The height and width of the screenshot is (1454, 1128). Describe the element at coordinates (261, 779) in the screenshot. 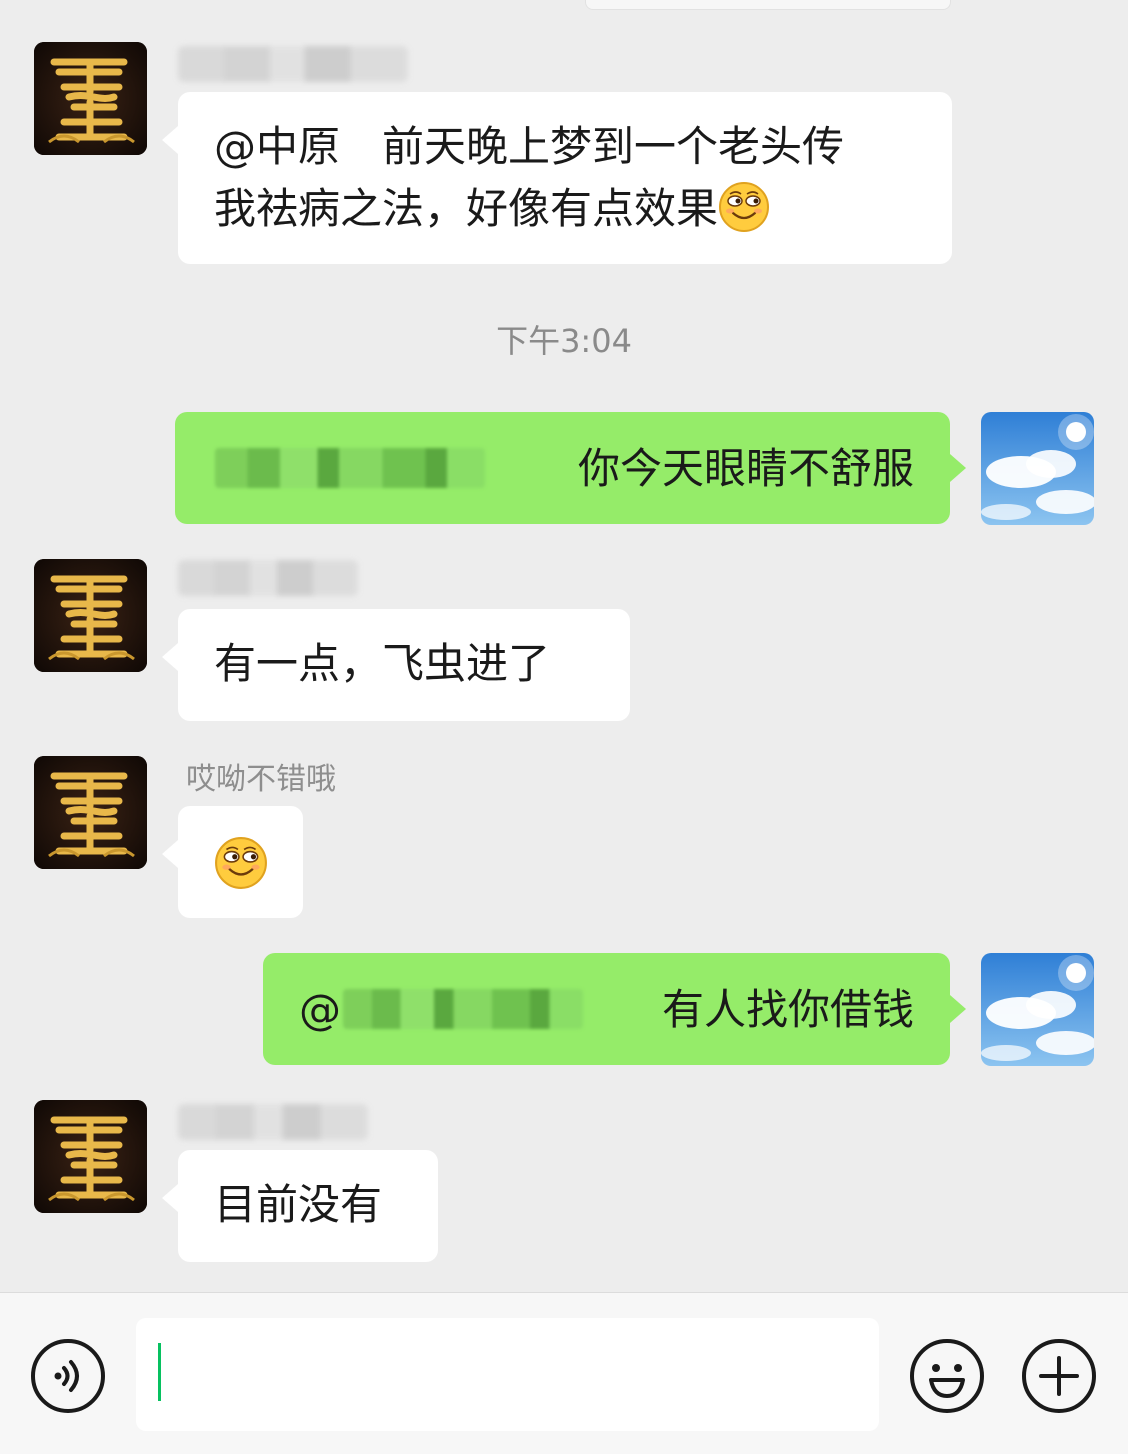

I see `sender-name: 哎呦不错哦` at that location.